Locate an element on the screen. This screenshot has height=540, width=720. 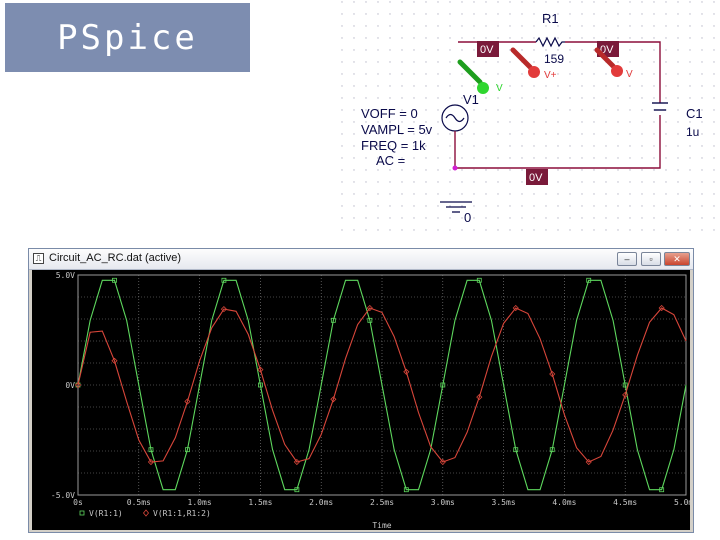
ground-label: 0 is located at coordinates (467, 217).